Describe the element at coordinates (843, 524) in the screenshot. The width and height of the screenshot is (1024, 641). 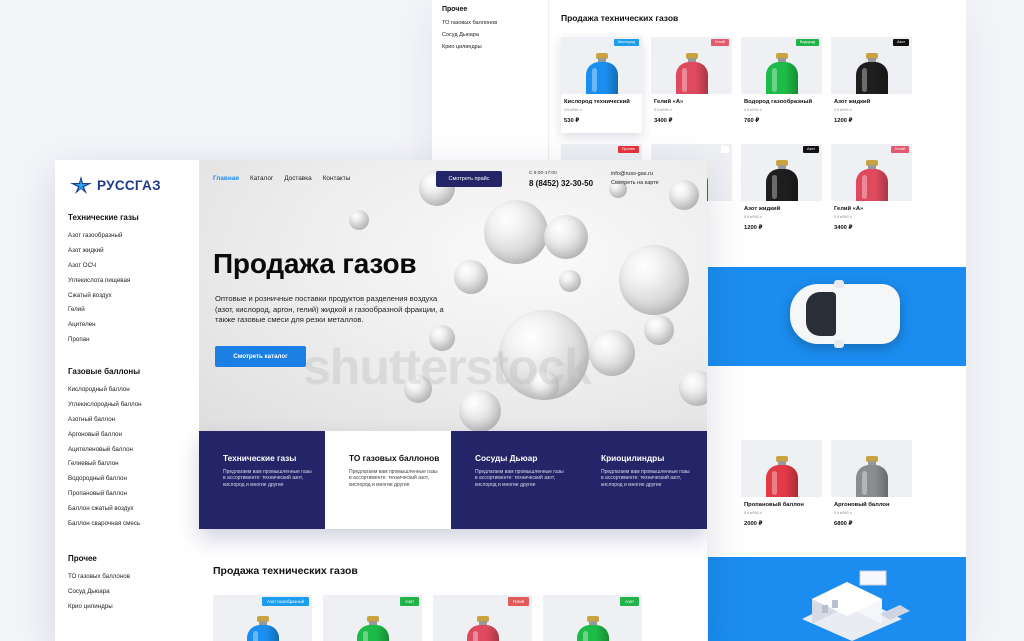
I see `product-price: 6800 ₽` at that location.